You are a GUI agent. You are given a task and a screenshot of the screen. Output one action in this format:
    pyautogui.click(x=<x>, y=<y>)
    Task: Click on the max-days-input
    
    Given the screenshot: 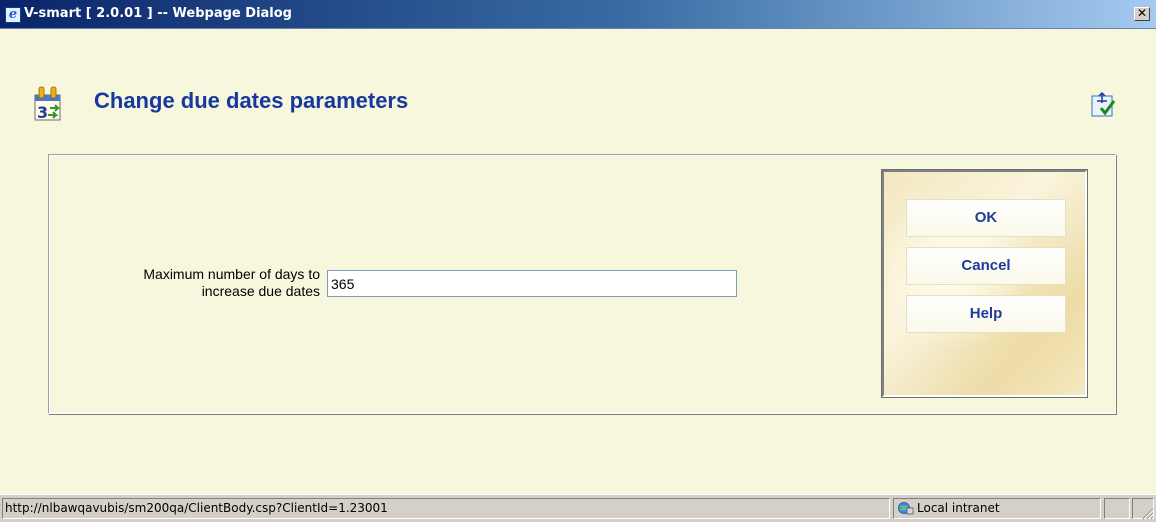 What is the action you would take?
    pyautogui.click(x=532, y=283)
    